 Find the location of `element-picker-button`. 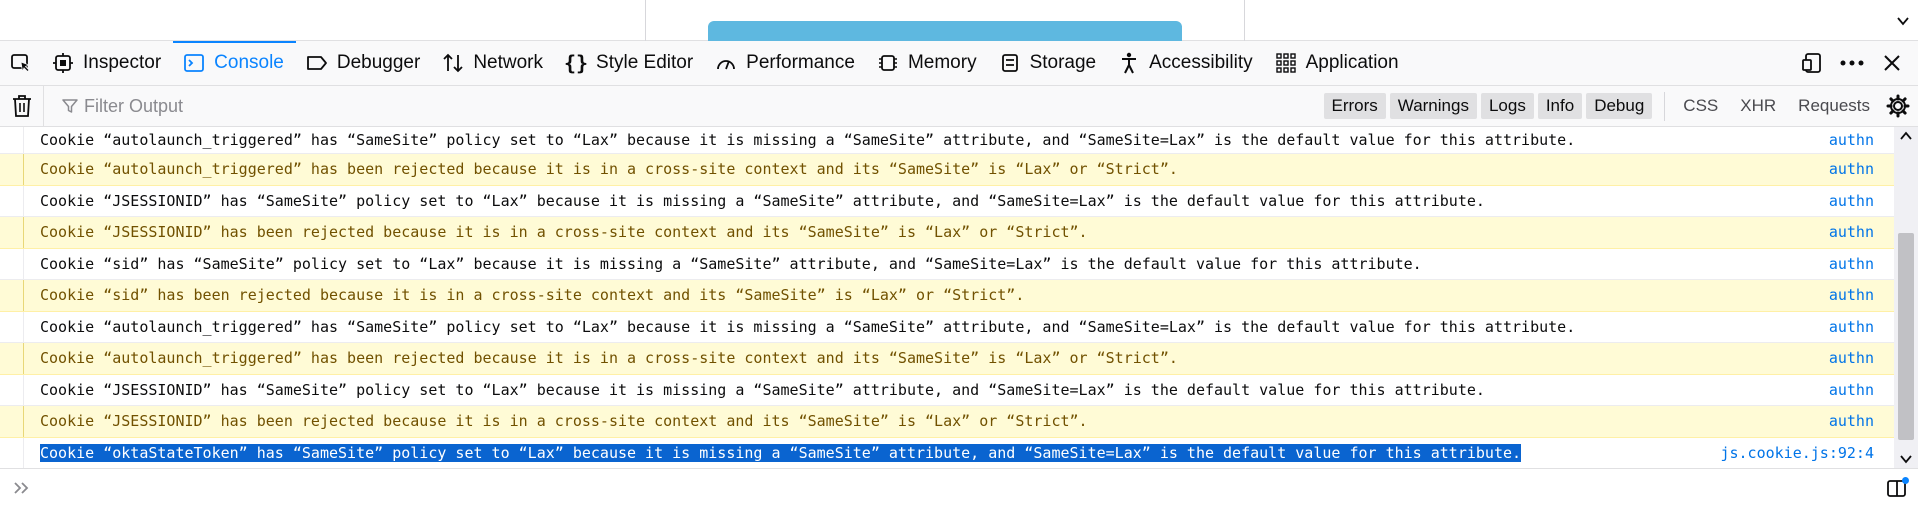

element-picker-button is located at coordinates (21, 63).